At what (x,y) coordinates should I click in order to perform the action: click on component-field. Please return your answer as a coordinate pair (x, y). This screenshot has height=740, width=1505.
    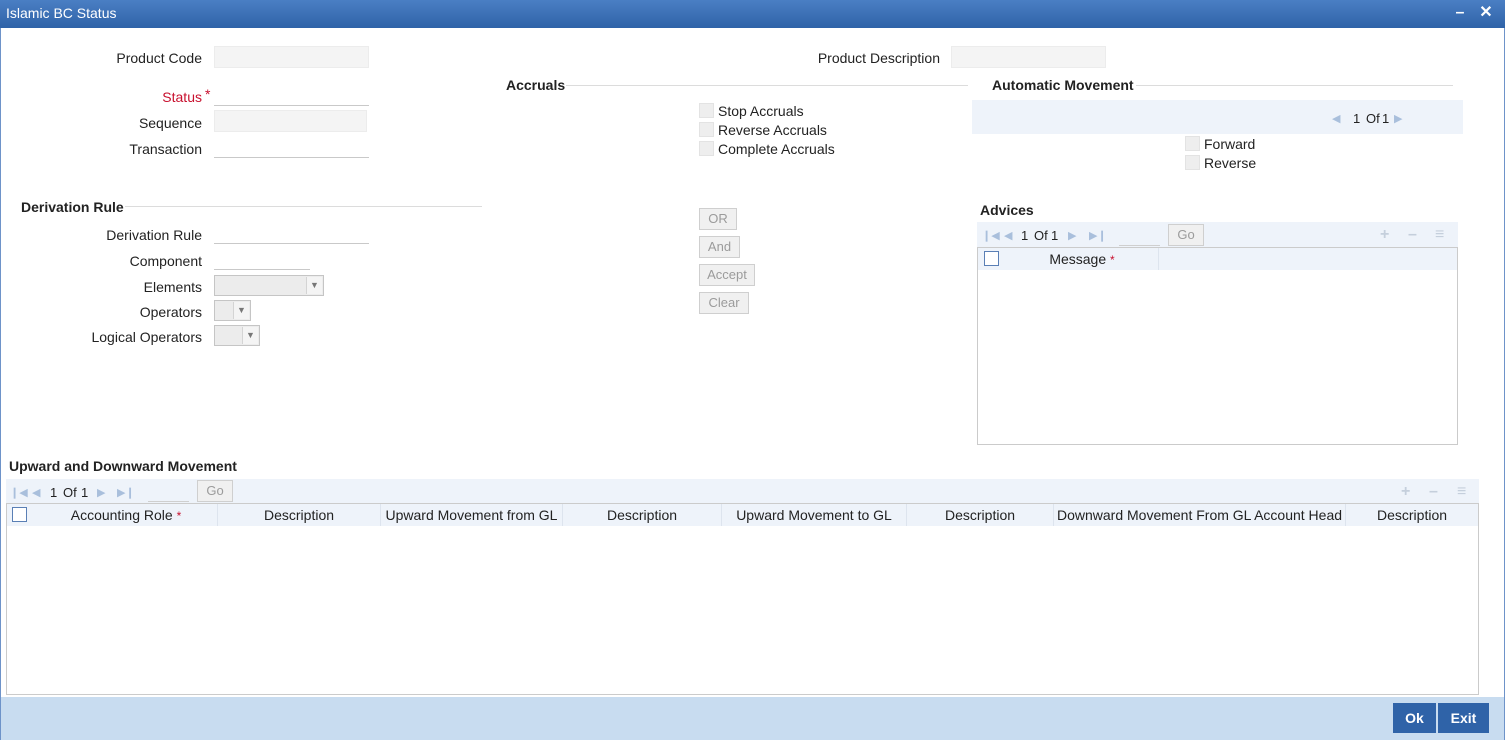
    Looking at the image, I should click on (262, 259).